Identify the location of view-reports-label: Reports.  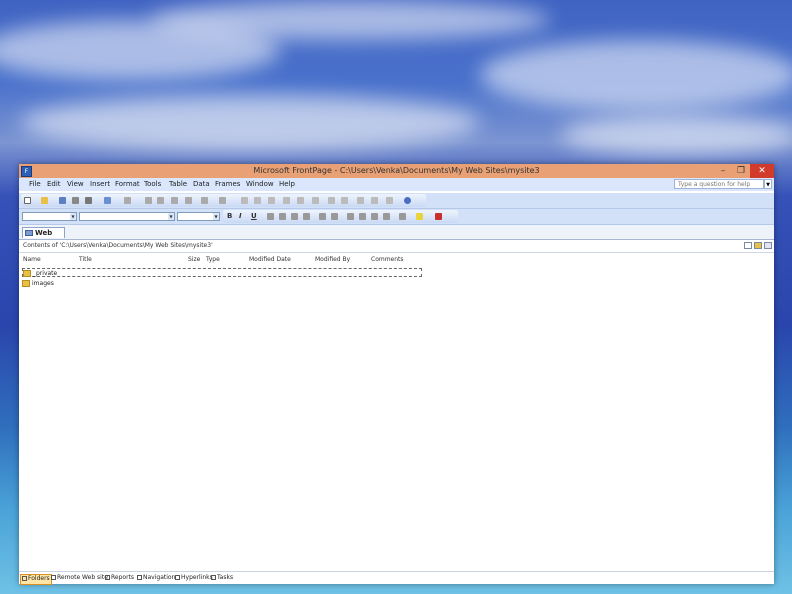
(123, 577).